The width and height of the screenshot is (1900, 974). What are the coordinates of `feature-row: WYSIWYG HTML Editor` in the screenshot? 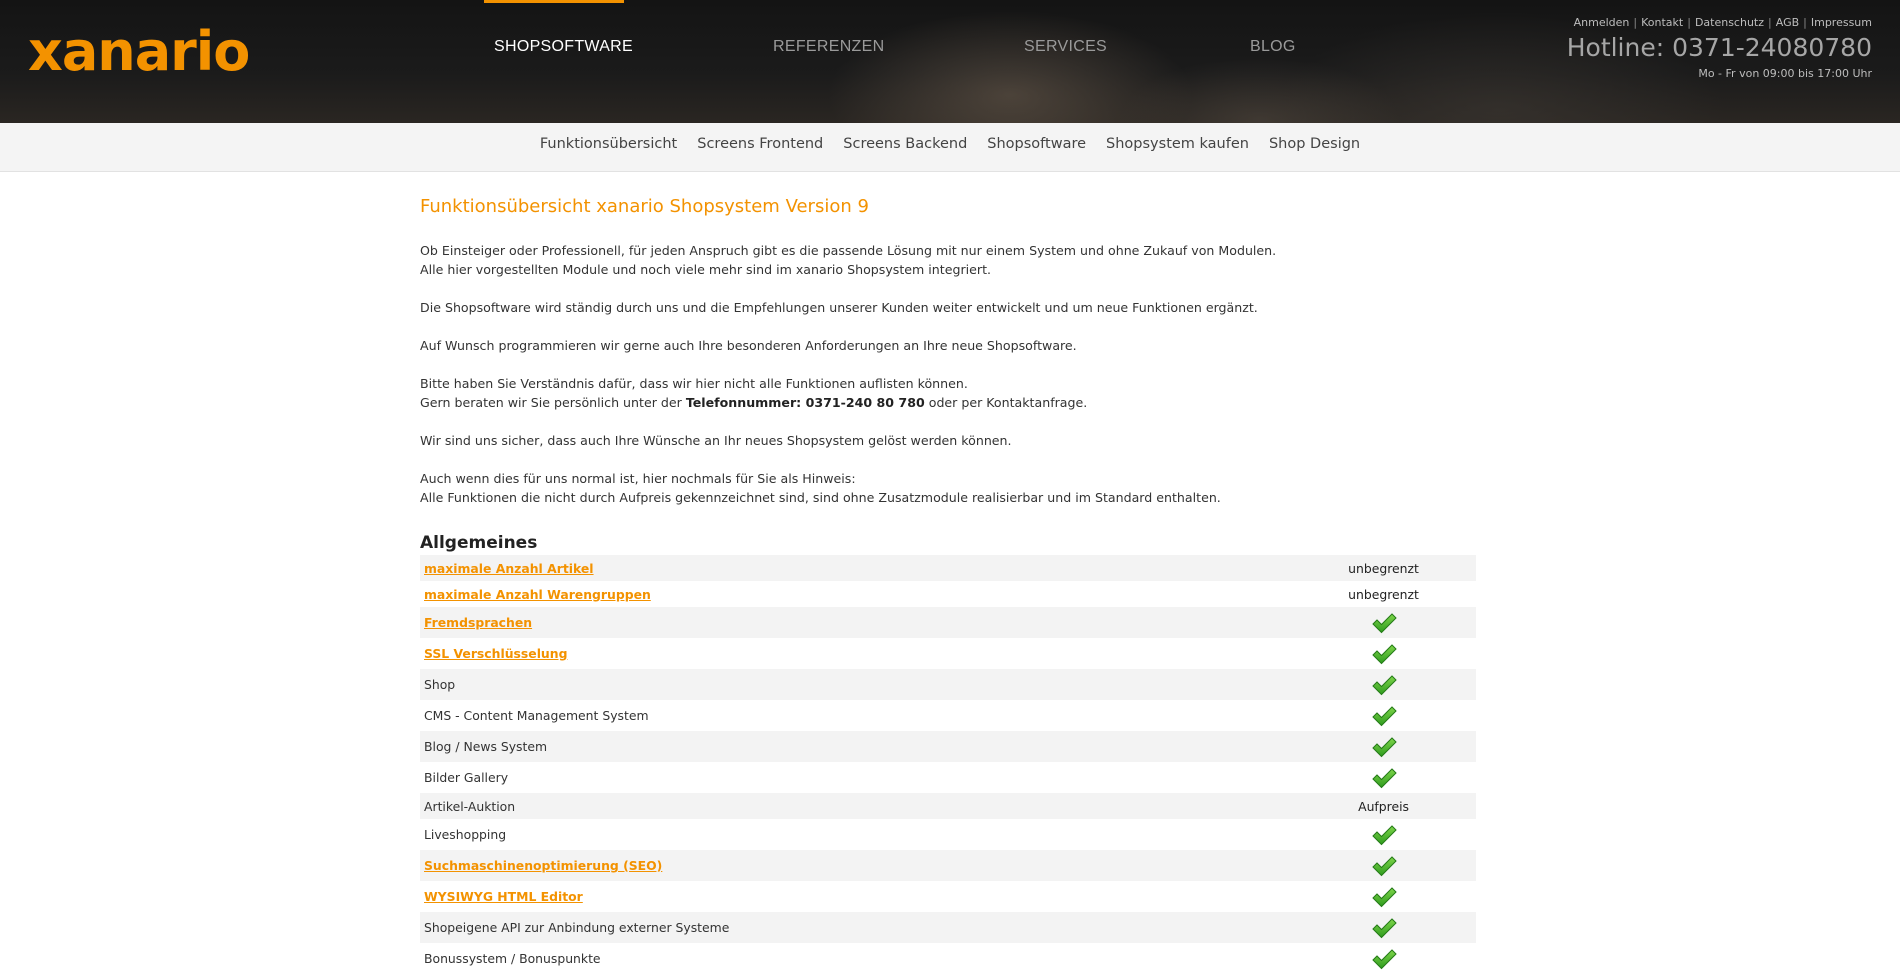 It's located at (948, 896).